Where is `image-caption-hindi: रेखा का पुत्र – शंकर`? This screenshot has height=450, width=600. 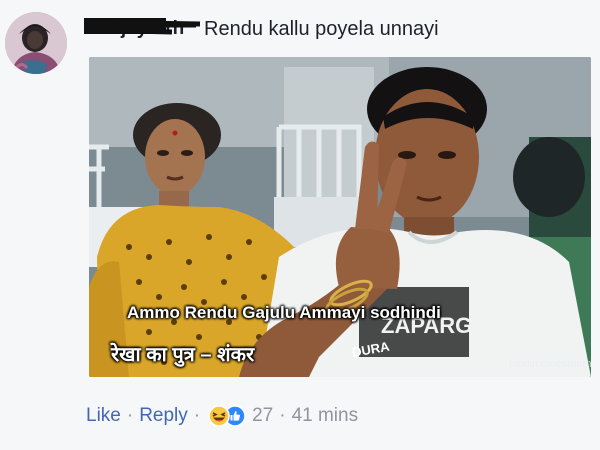
image-caption-hindi: रेखा का पुत्र – शंकर is located at coordinates (183, 355).